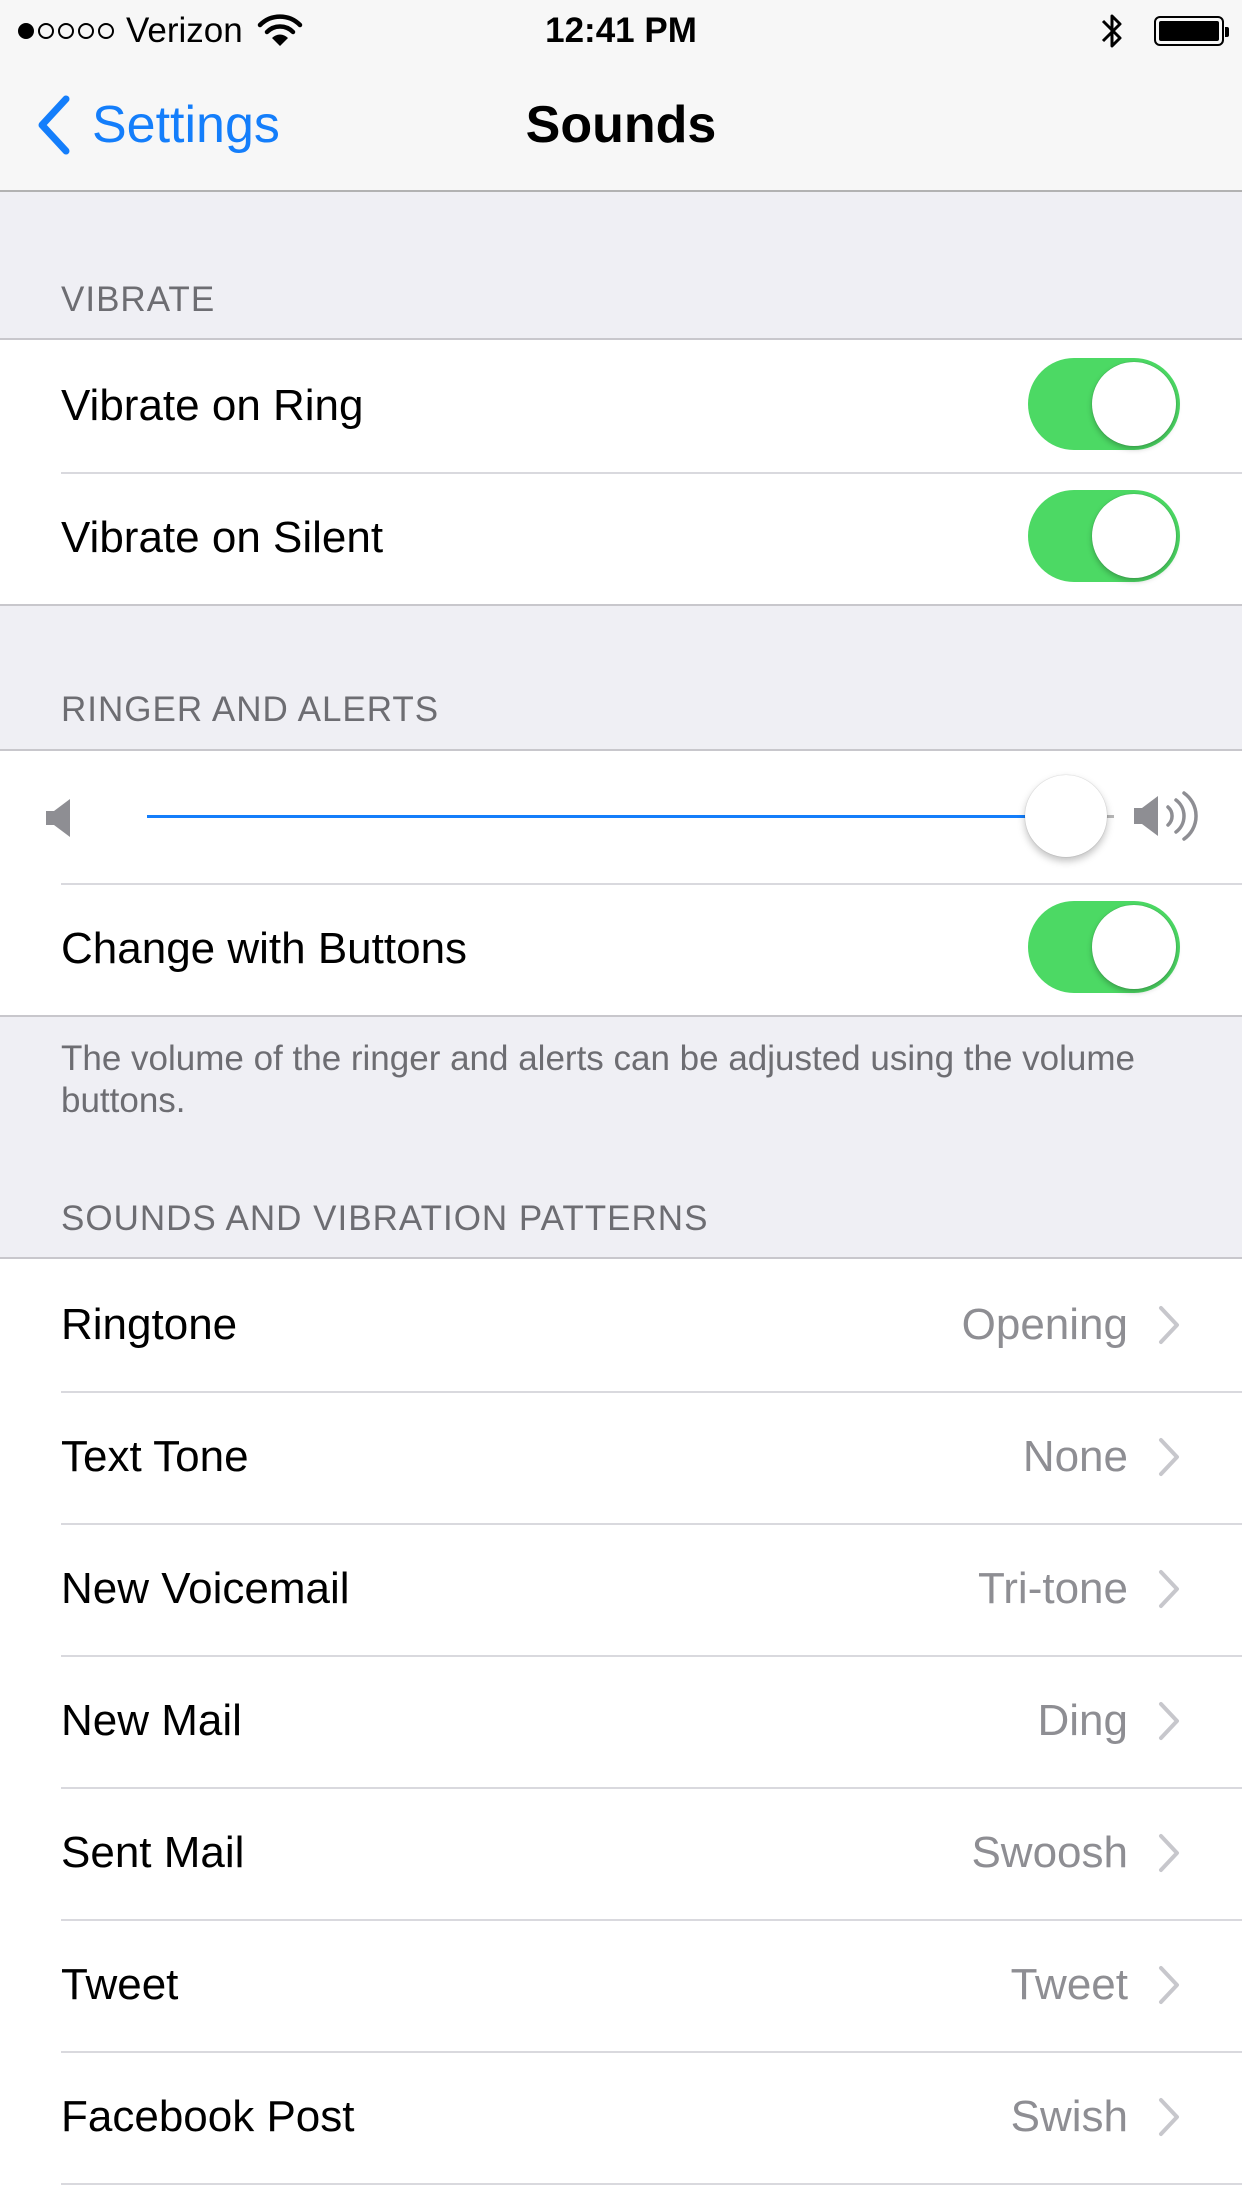 This screenshot has width=1242, height=2208. I want to click on volume-slider-thumb, so click(1065, 816).